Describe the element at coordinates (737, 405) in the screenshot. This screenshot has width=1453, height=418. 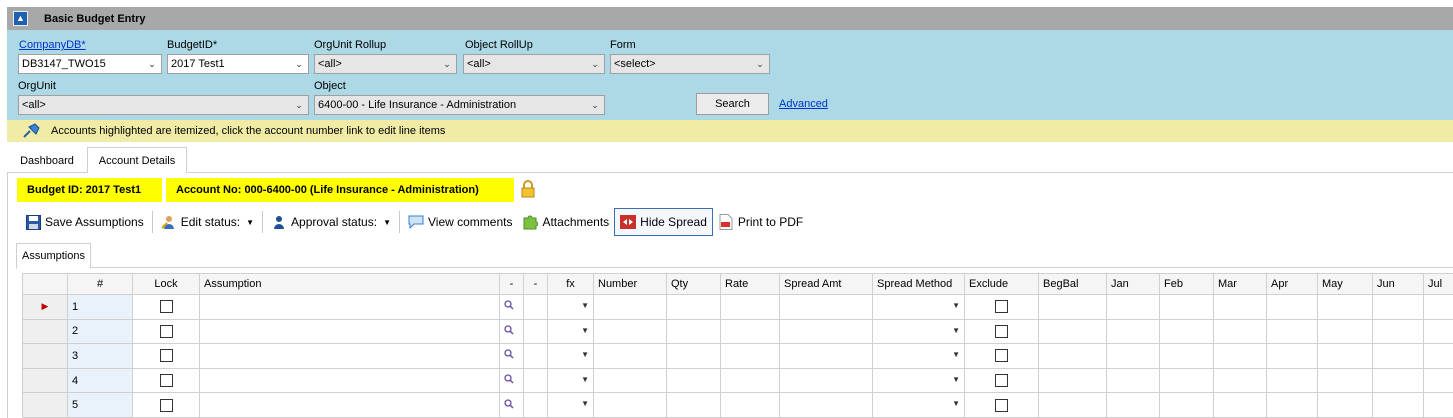
I see `table-row: 5 ▼ ▼` at that location.